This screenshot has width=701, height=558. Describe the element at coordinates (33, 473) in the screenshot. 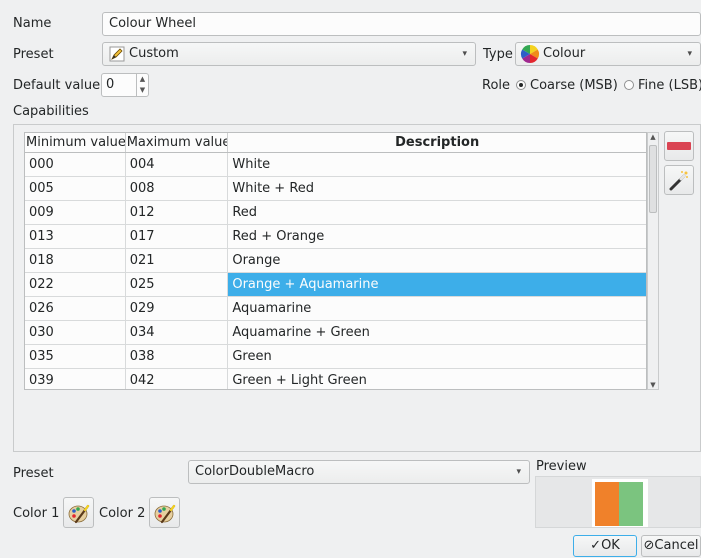

I see `capability-preset-label: Preset` at that location.